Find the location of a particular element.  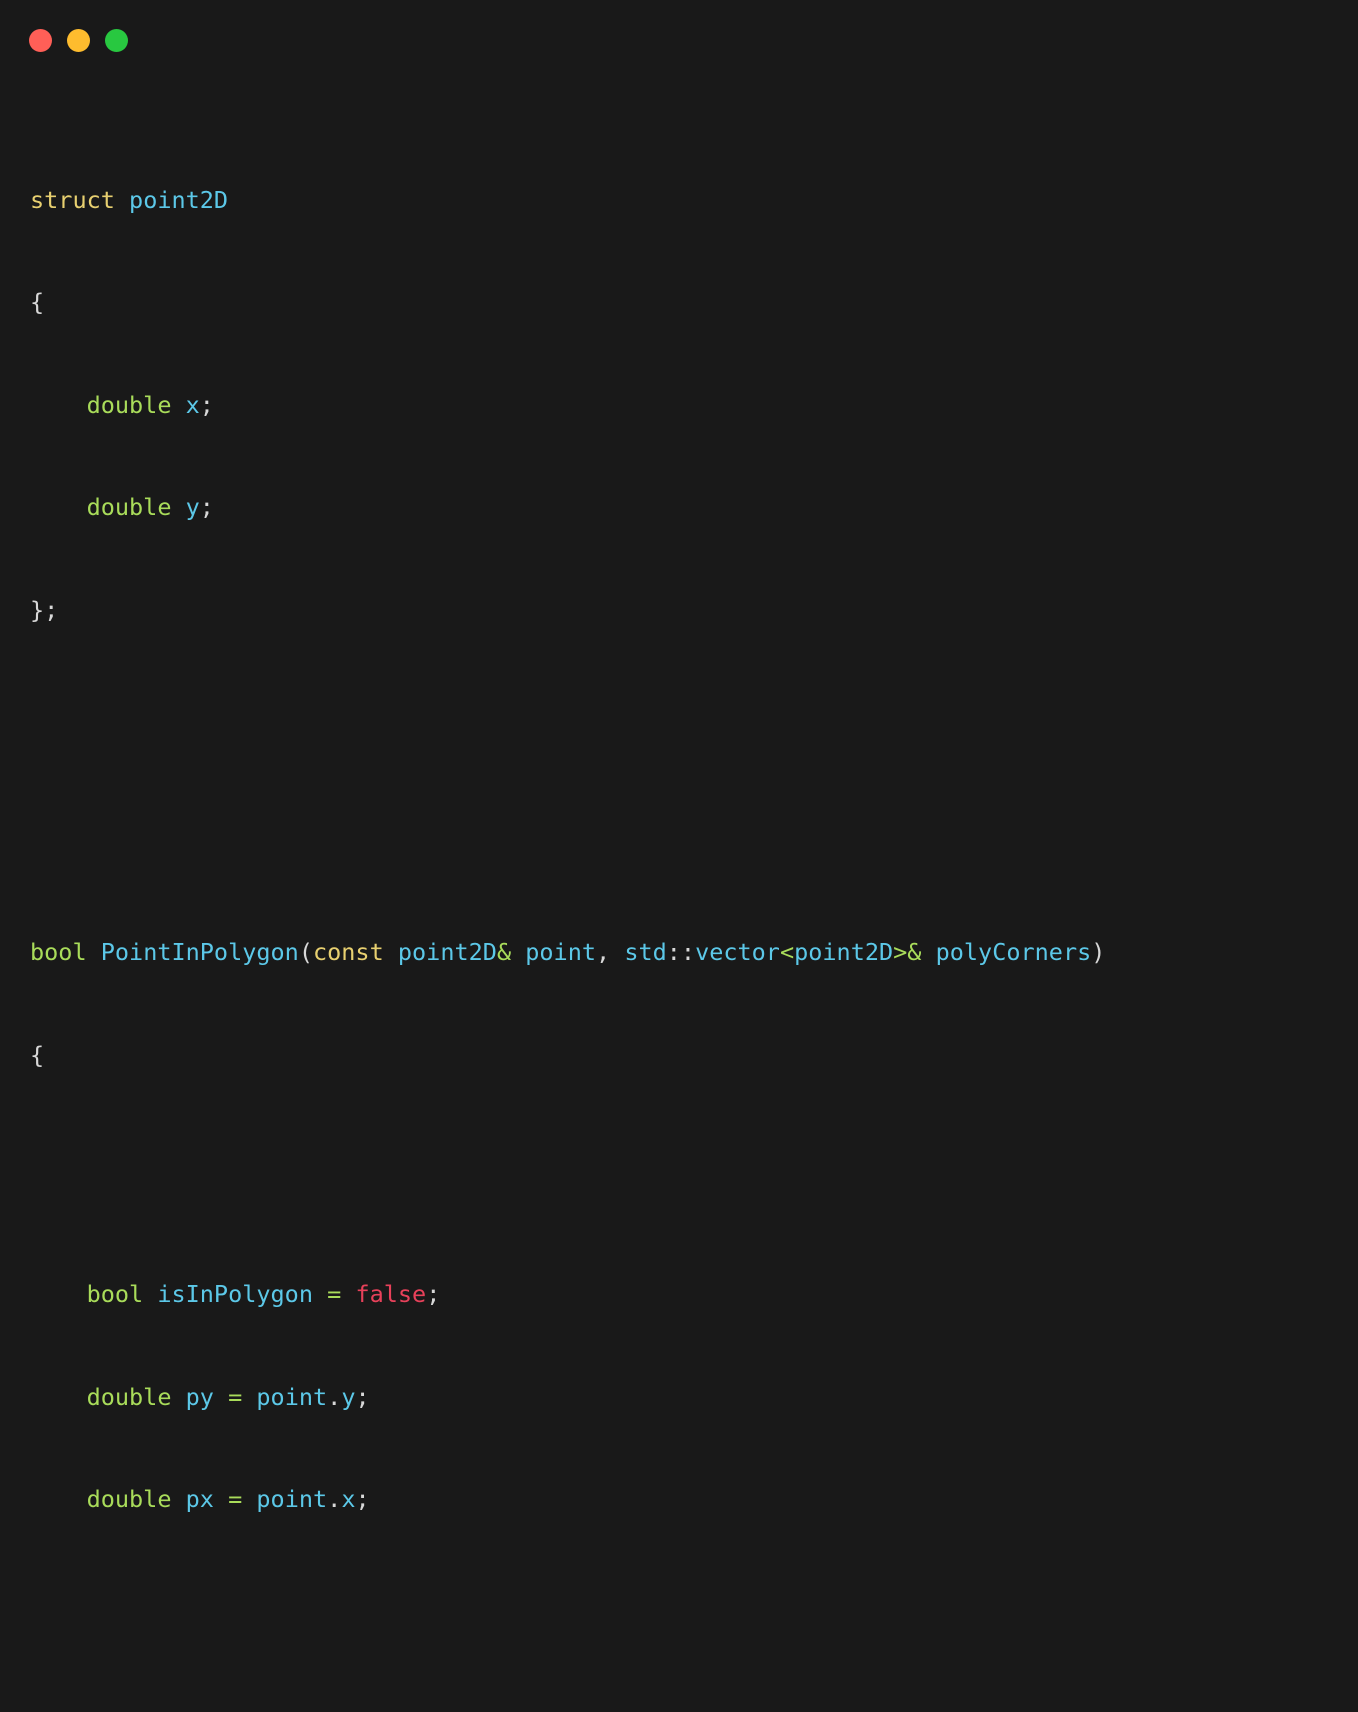

window-titlebar is located at coordinates (679, 40).